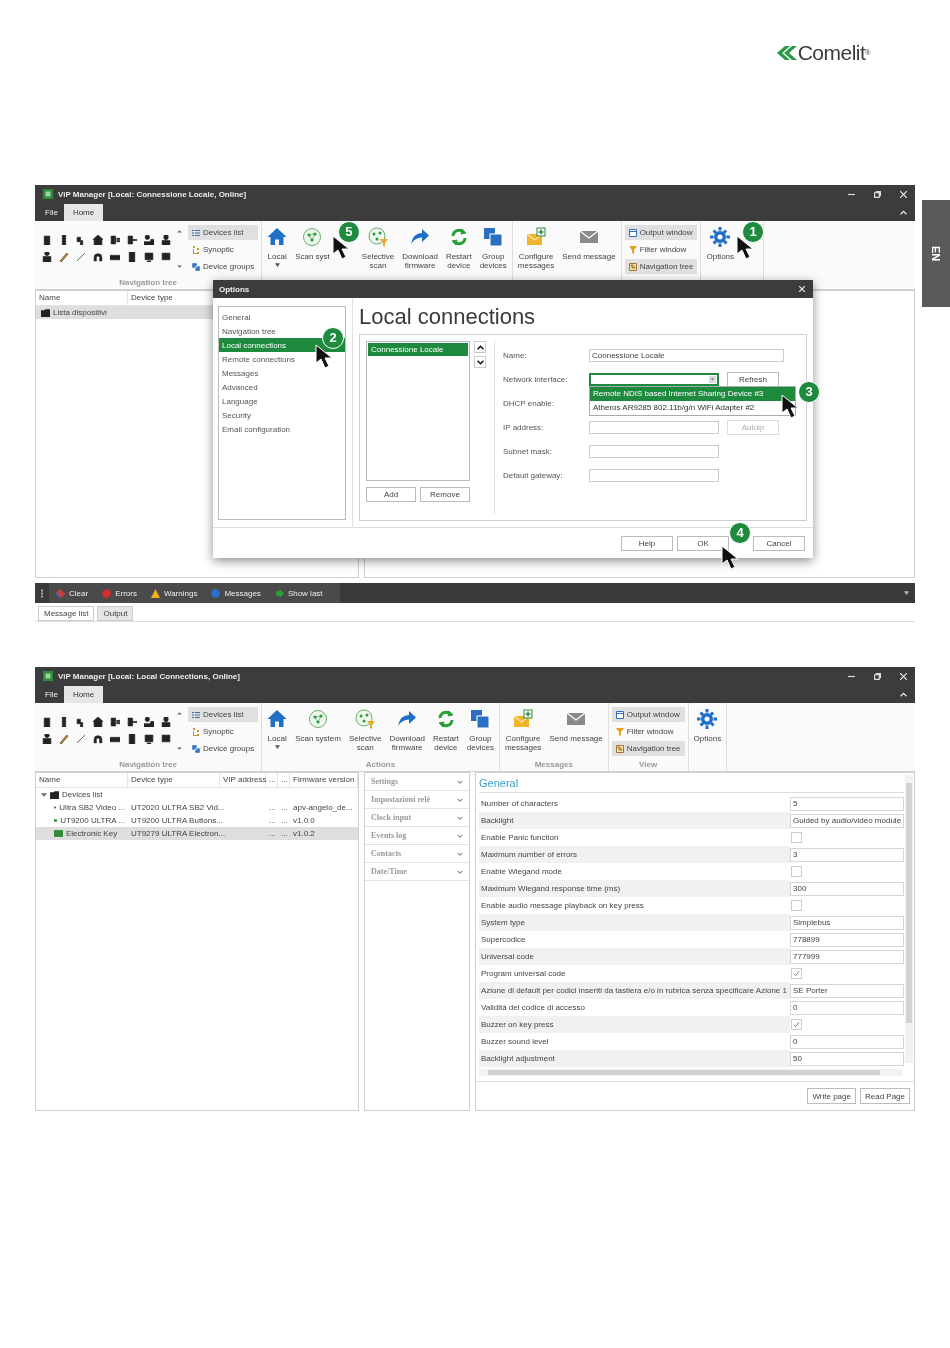  Describe the element at coordinates (418, 349) in the screenshot. I see `connection-item: Connessione Locale` at that location.